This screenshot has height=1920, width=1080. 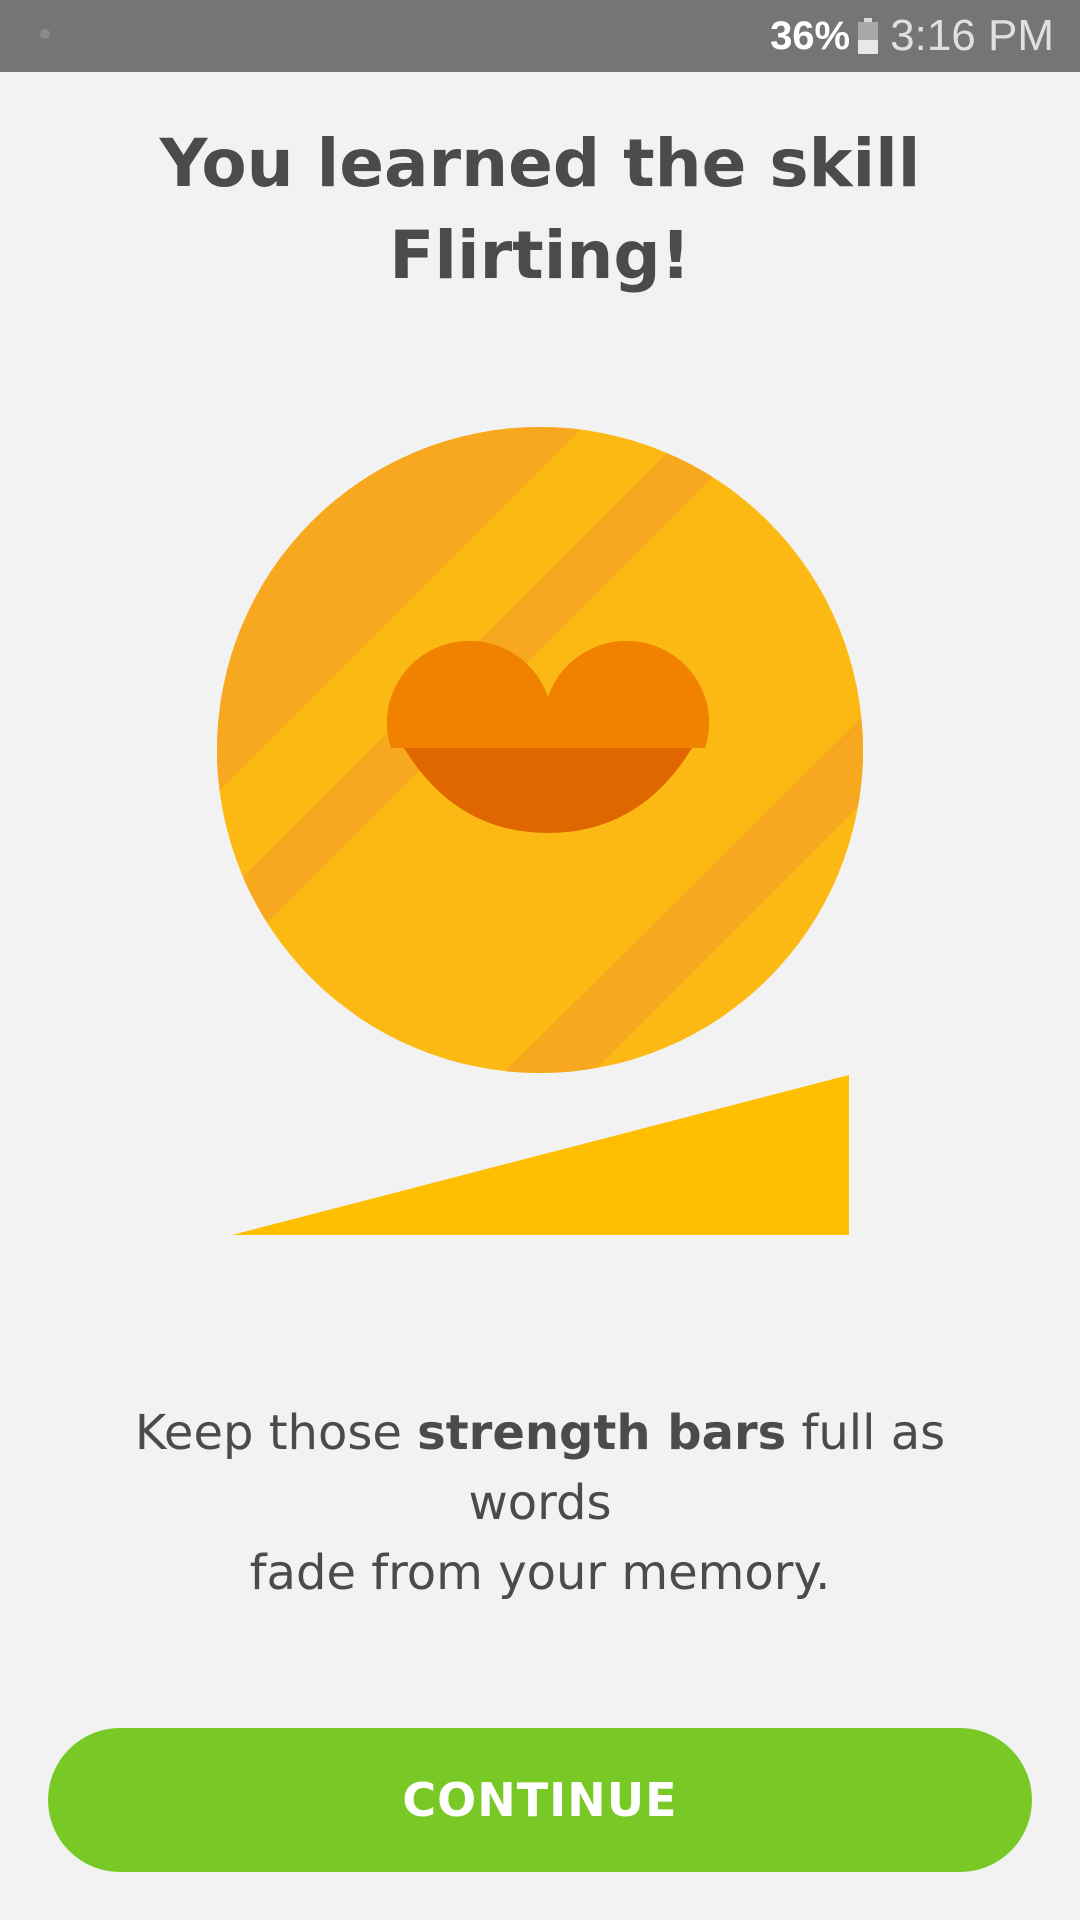 What do you see at coordinates (45, 34) in the screenshot?
I see `notification-dot-icon` at bounding box center [45, 34].